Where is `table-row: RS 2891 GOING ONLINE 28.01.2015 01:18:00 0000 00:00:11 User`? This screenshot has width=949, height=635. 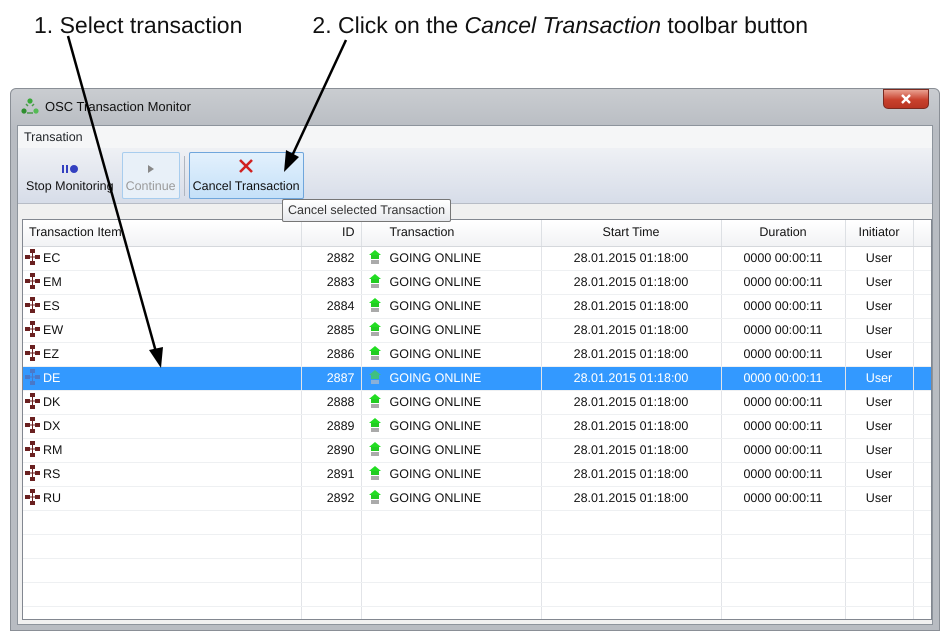
table-row: RS 2891 GOING ONLINE 28.01.2015 01:18:00 0000 00:00:11 User is located at coordinates (477, 474).